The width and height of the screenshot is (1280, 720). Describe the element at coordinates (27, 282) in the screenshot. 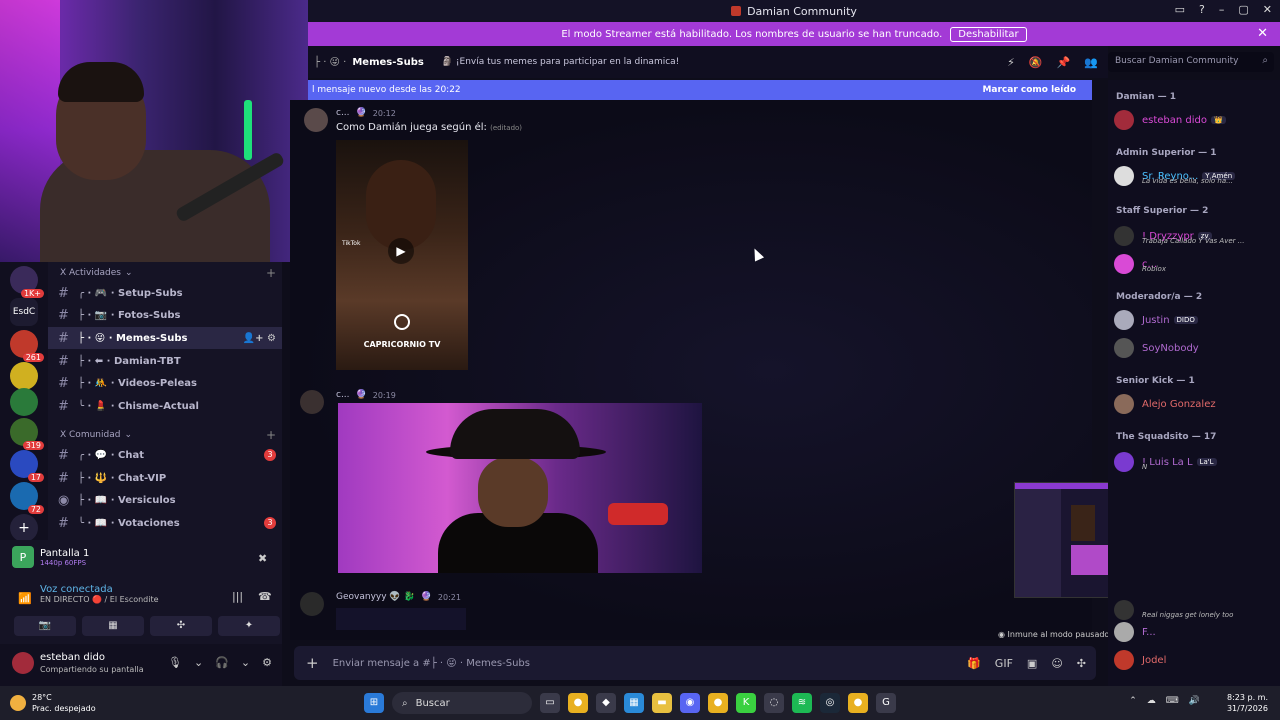

I see `server-icon: 1K+` at that location.